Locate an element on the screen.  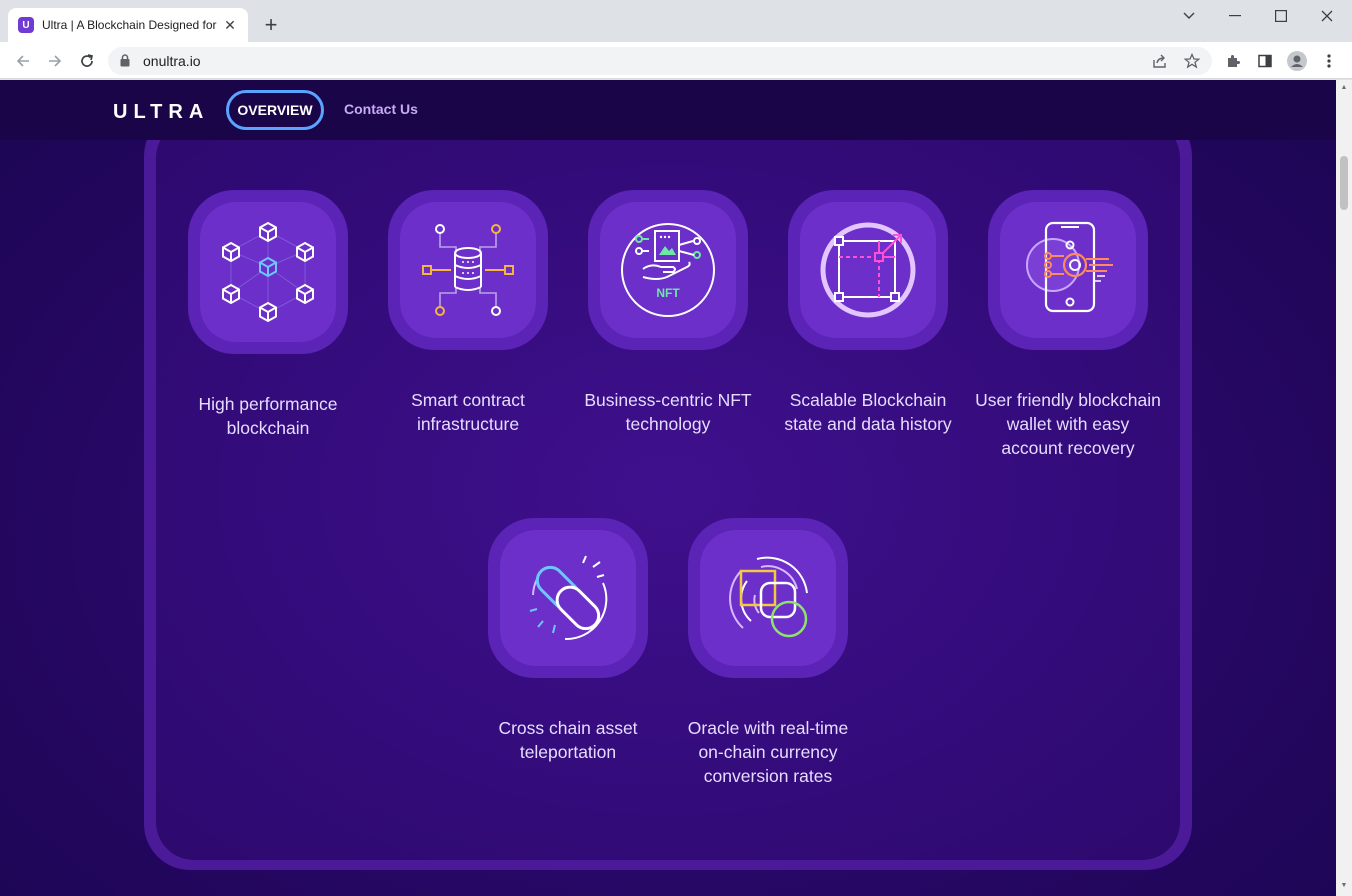
share-icon is located at coordinates (1160, 61).